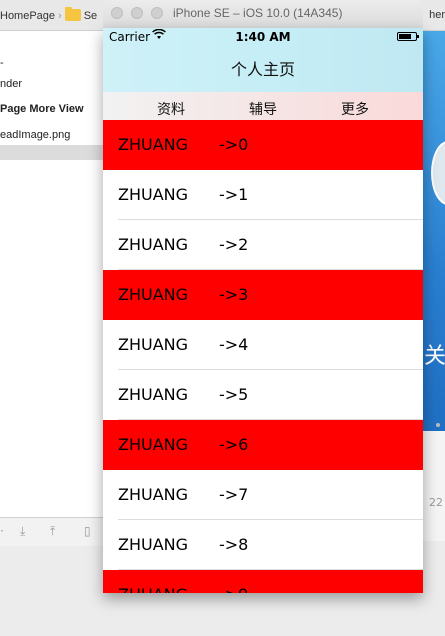 The width and height of the screenshot is (445, 636). I want to click on row-index: ->4, so click(234, 344).